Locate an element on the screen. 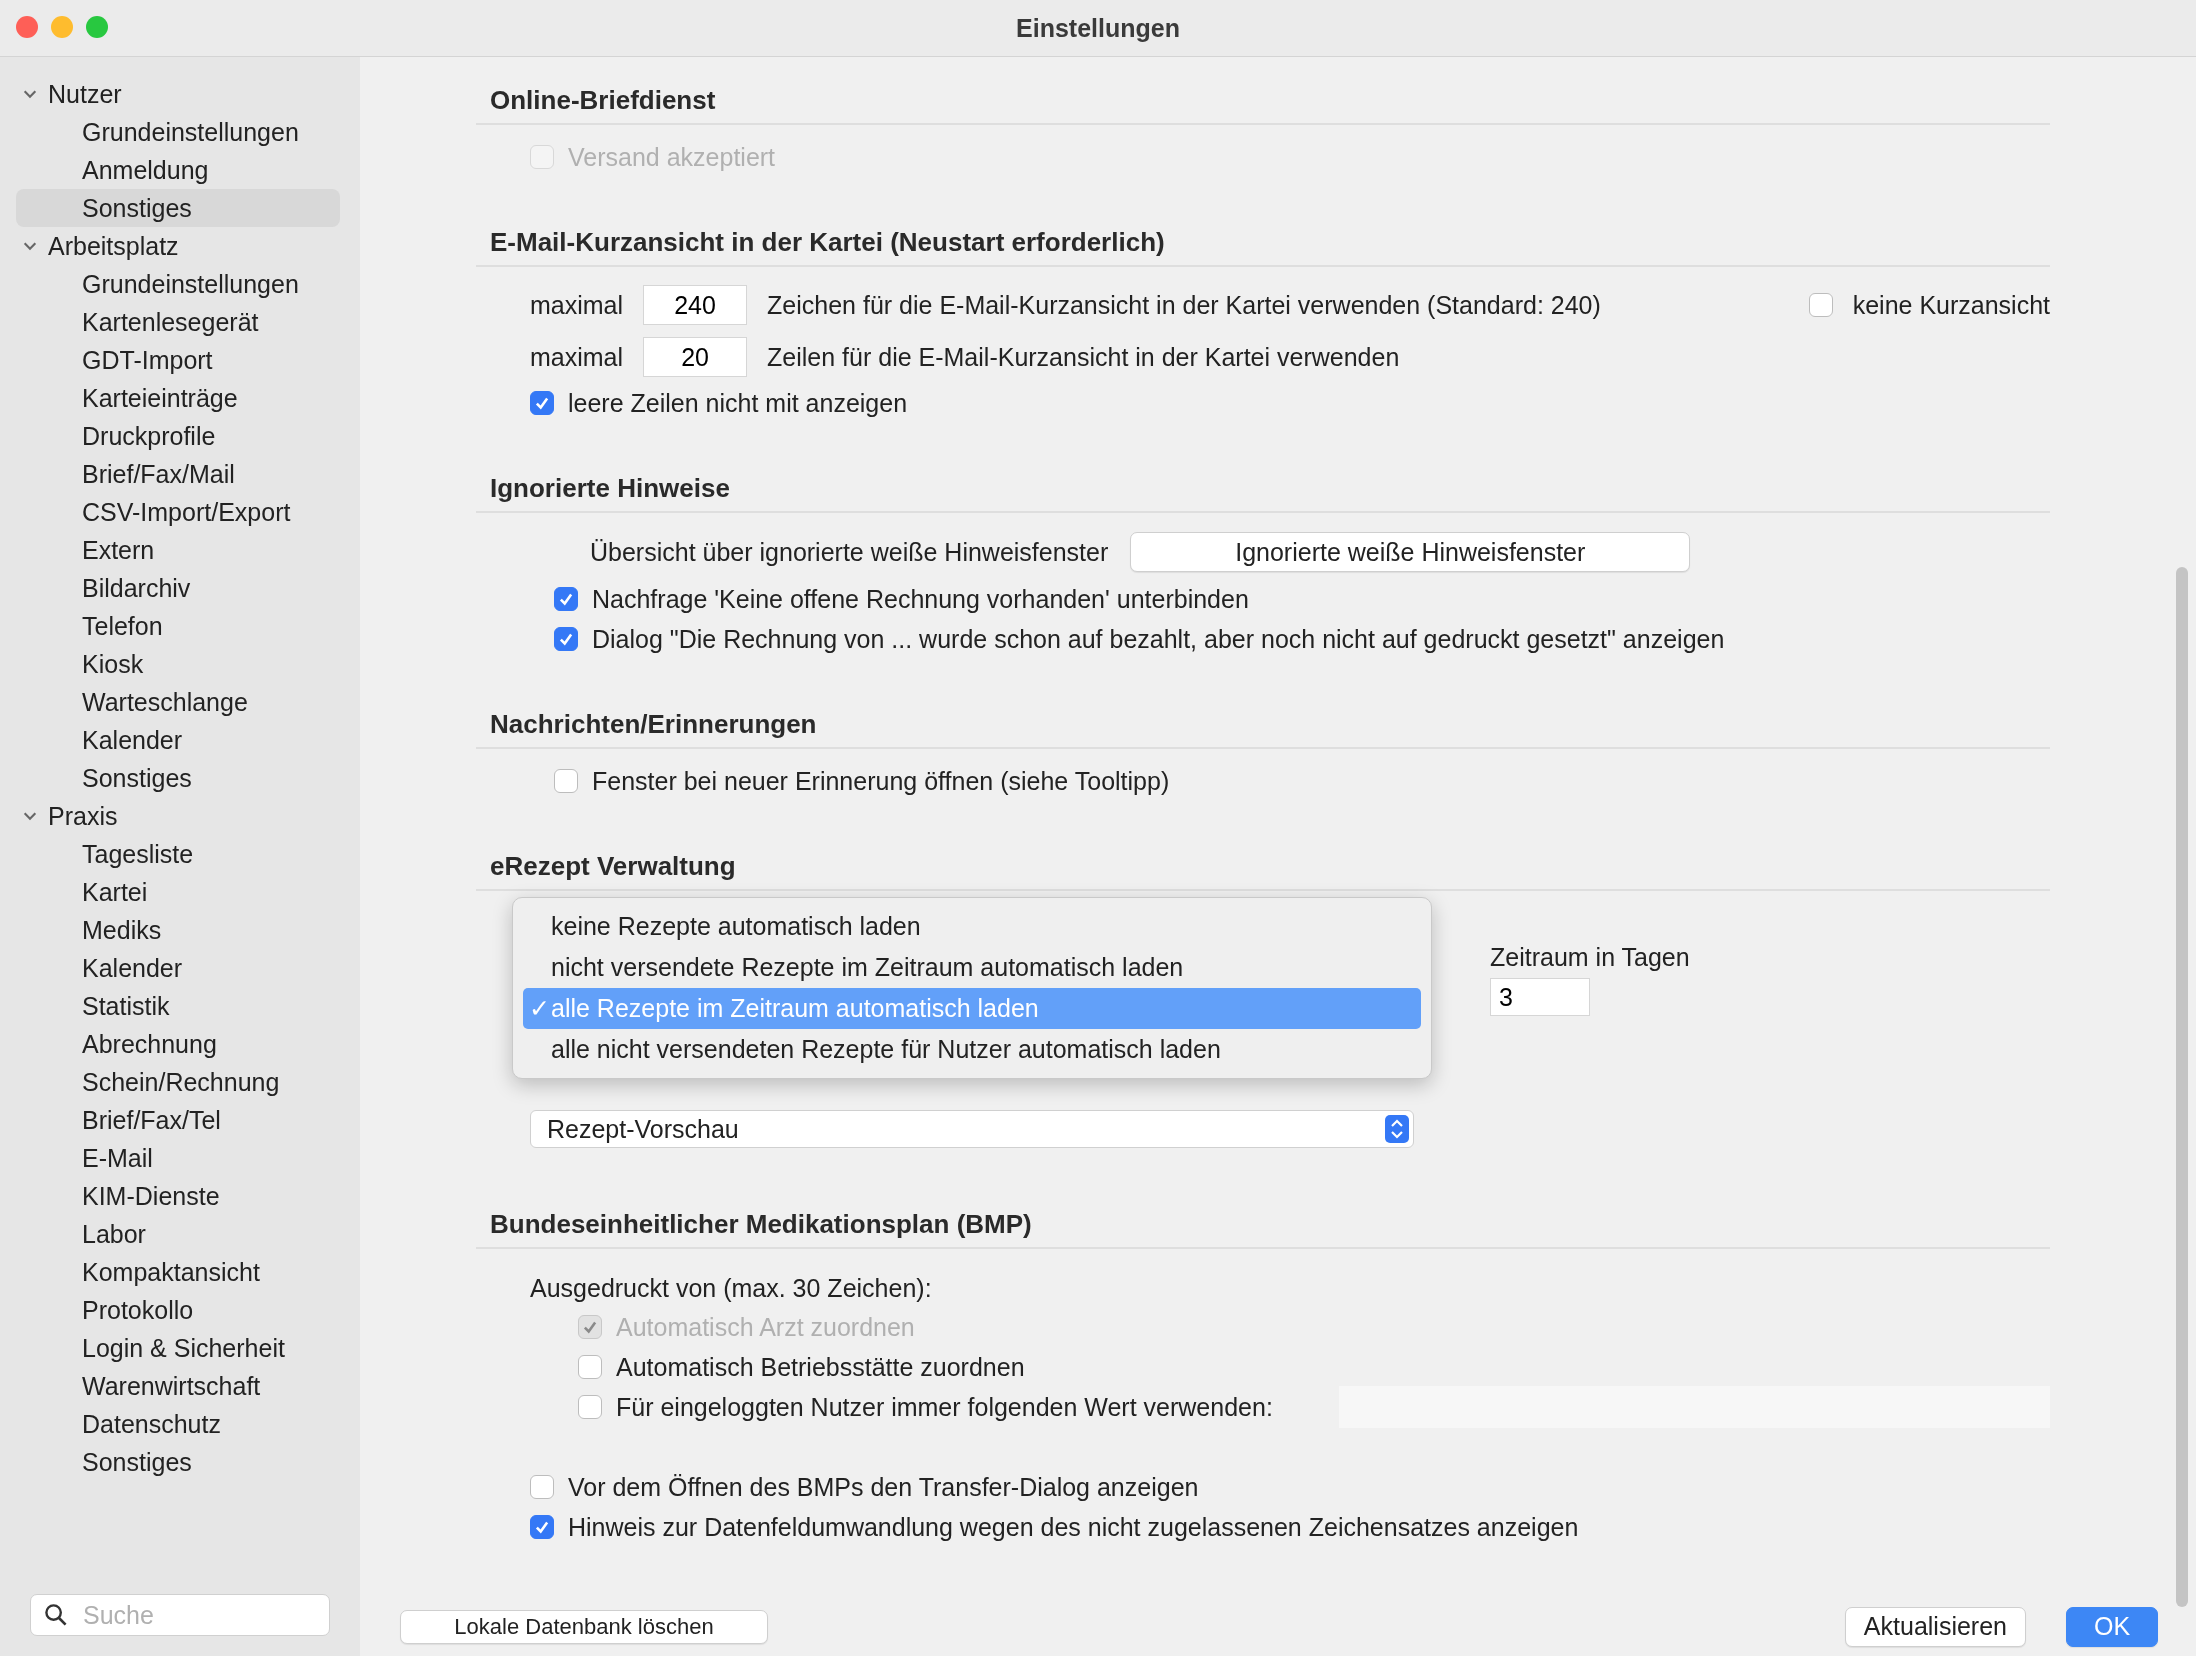 This screenshot has width=2196, height=1656. sidebar-item: Abrechnung is located at coordinates (178, 1044).